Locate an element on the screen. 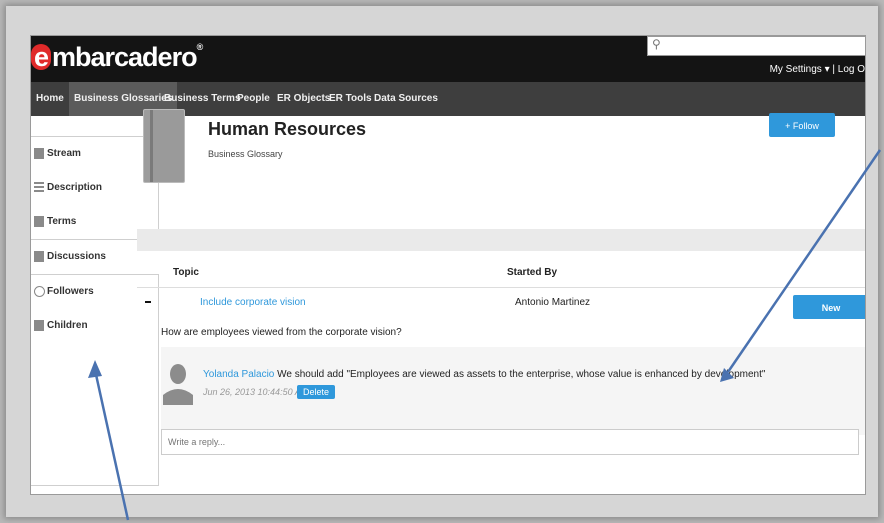  logo-letter: e is located at coordinates (41, 57).